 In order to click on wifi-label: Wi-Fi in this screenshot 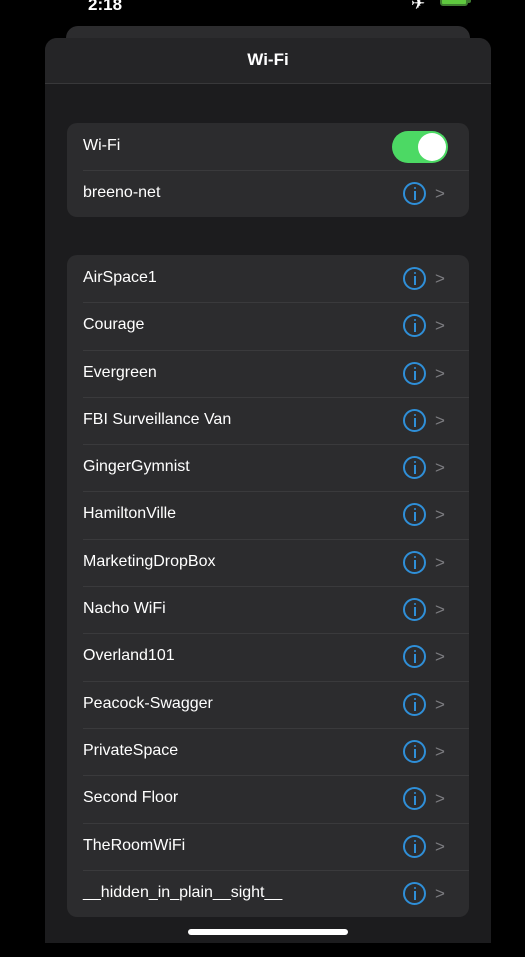, I will do `click(102, 145)`.